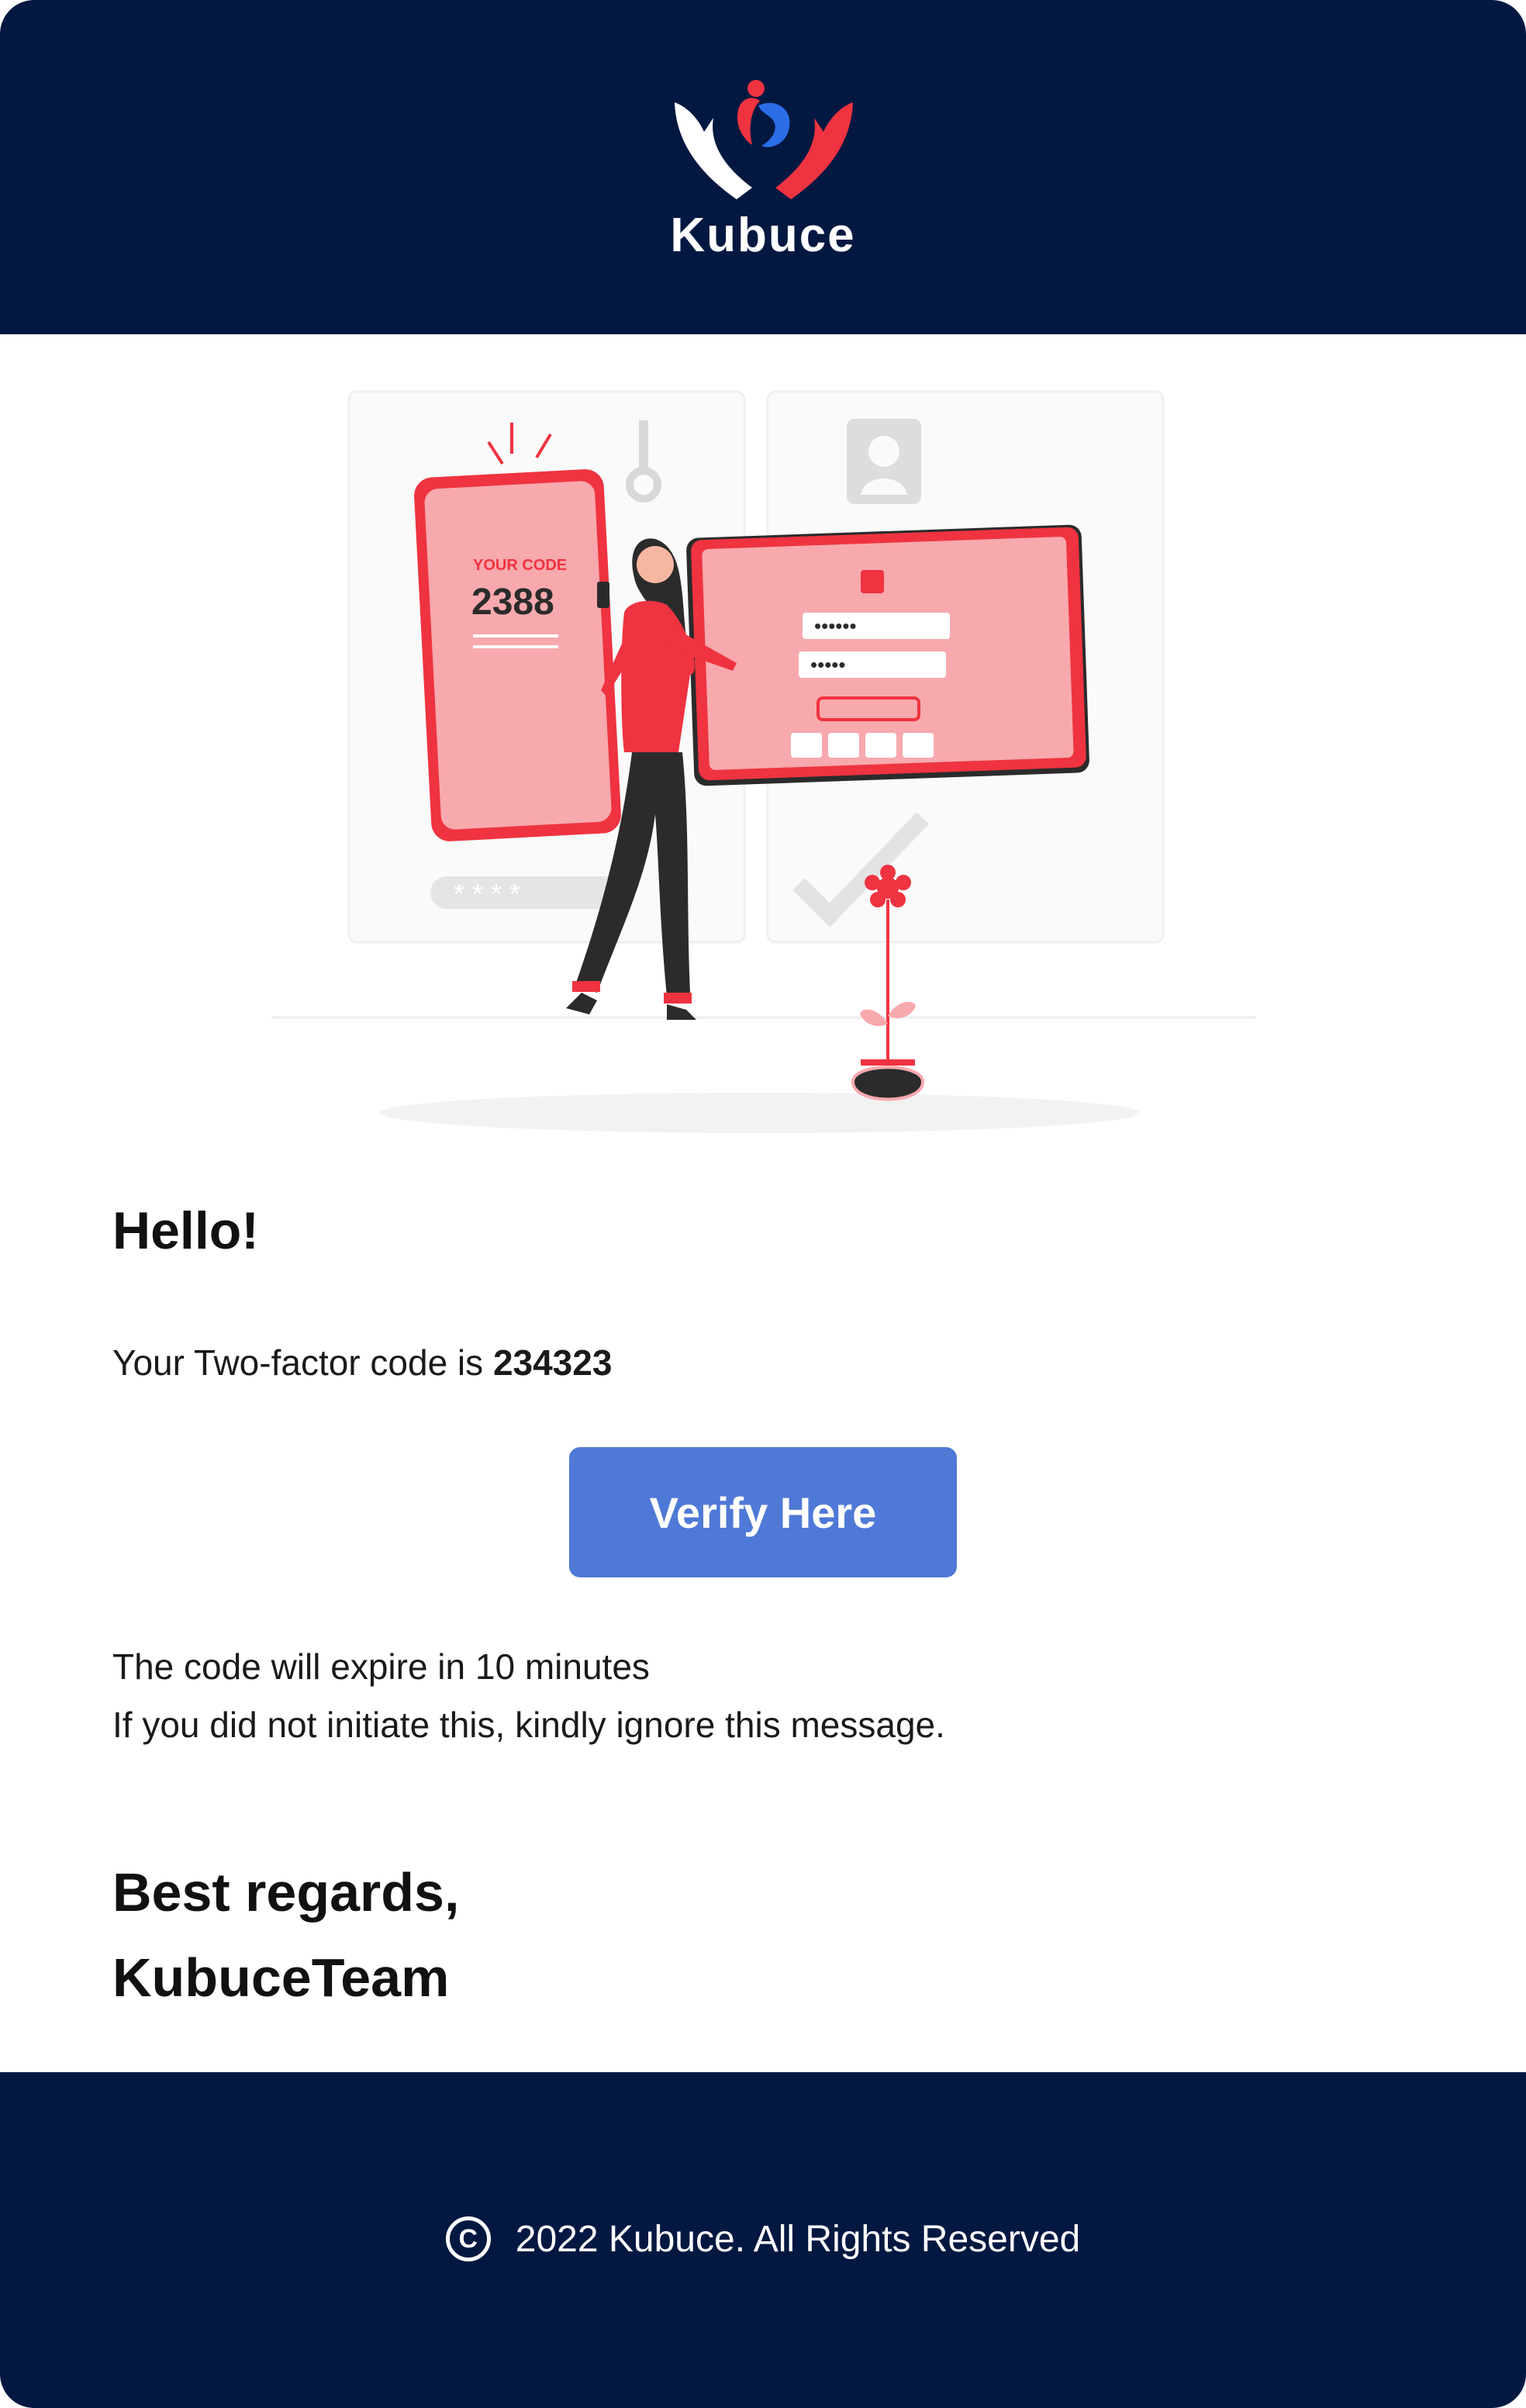 The width and height of the screenshot is (1526, 2408). Describe the element at coordinates (763, 1512) in the screenshot. I see `verify-button: Verify Here` at that location.